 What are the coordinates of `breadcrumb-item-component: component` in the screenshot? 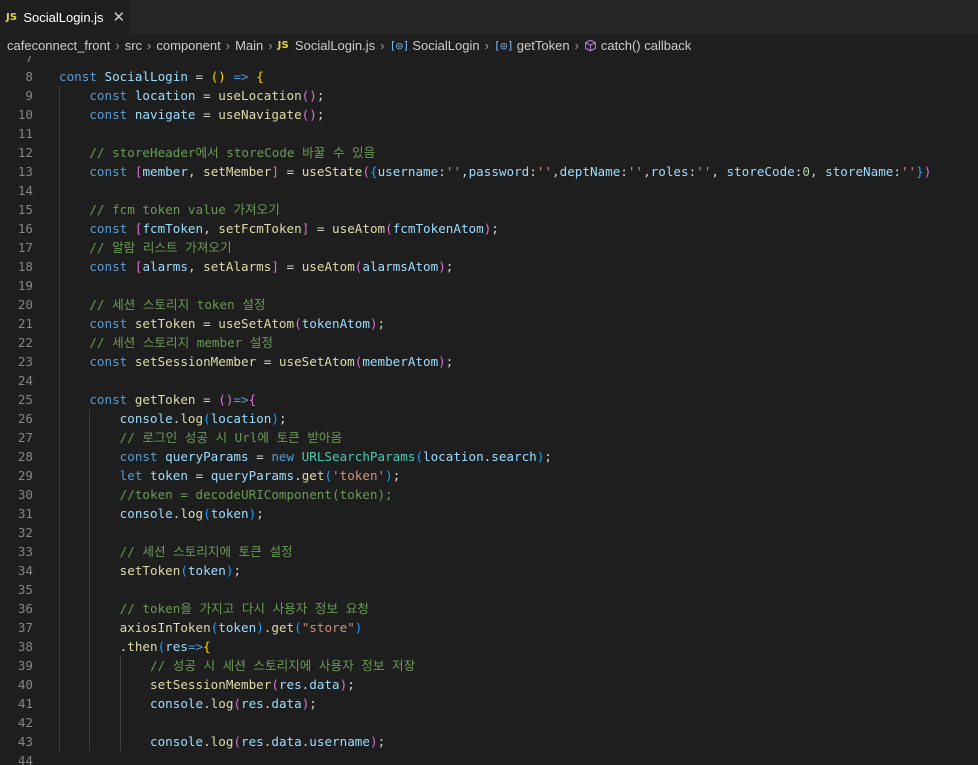 It's located at (188, 45).